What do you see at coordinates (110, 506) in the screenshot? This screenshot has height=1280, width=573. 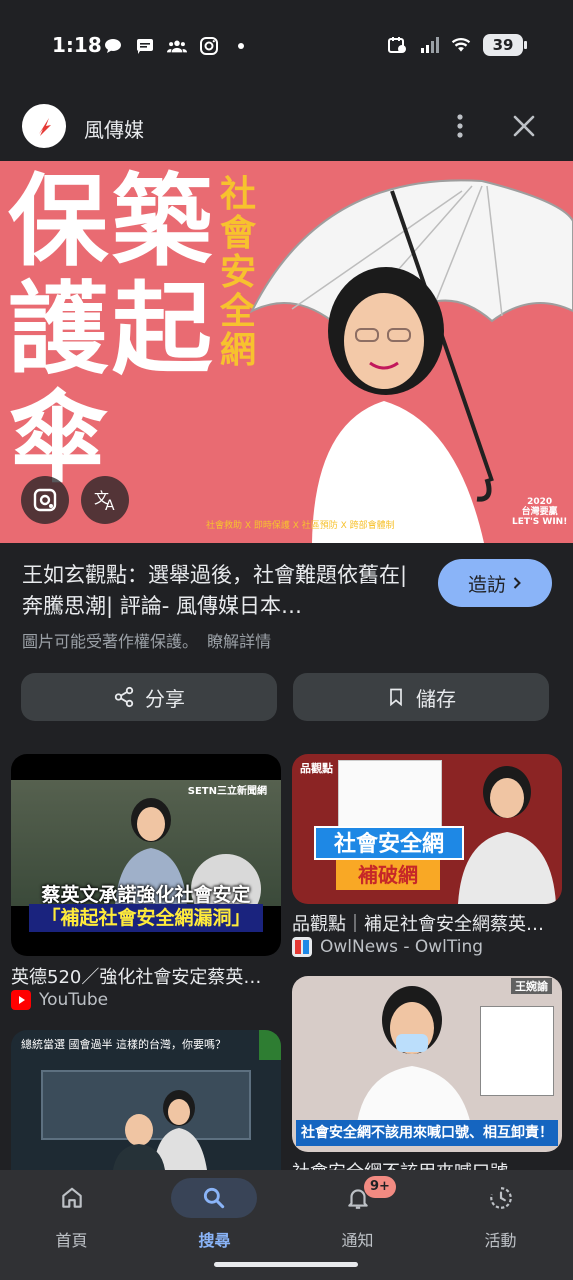 I see `svg-text: A` at bounding box center [110, 506].